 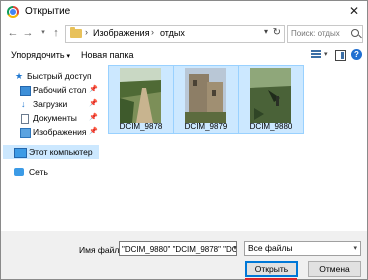 I want to click on nav-item-documents: Документы 📌, so click(x=51, y=118).